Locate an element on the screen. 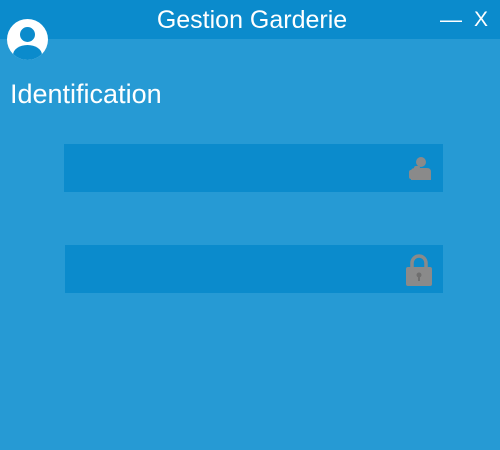  page-title: Identification is located at coordinates (86, 94).